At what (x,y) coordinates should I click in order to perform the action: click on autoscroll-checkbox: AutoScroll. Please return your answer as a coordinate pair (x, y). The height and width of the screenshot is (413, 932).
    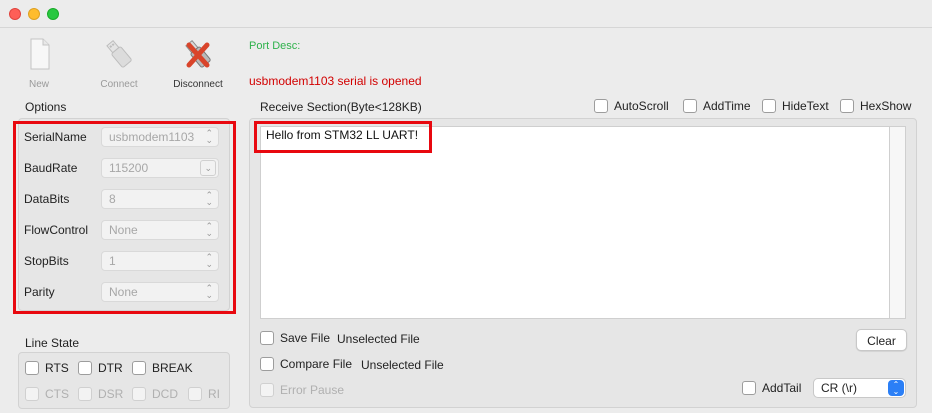
    Looking at the image, I should click on (631, 106).